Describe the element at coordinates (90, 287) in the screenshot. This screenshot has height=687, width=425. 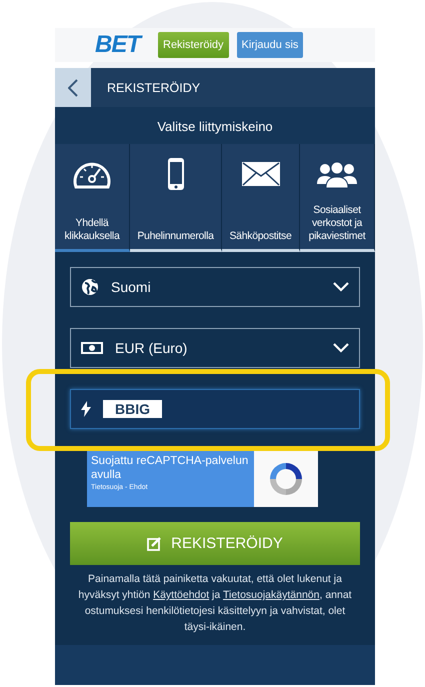
I see `globe-icon` at that location.